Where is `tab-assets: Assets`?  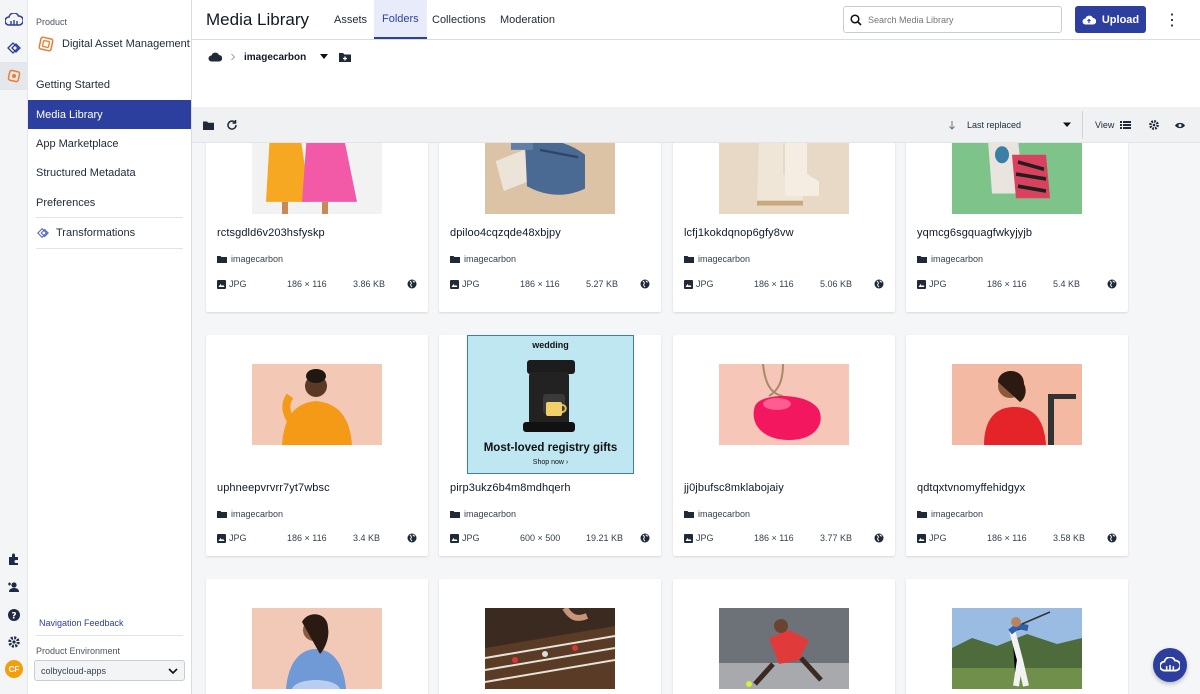
tab-assets: Assets is located at coordinates (350, 19).